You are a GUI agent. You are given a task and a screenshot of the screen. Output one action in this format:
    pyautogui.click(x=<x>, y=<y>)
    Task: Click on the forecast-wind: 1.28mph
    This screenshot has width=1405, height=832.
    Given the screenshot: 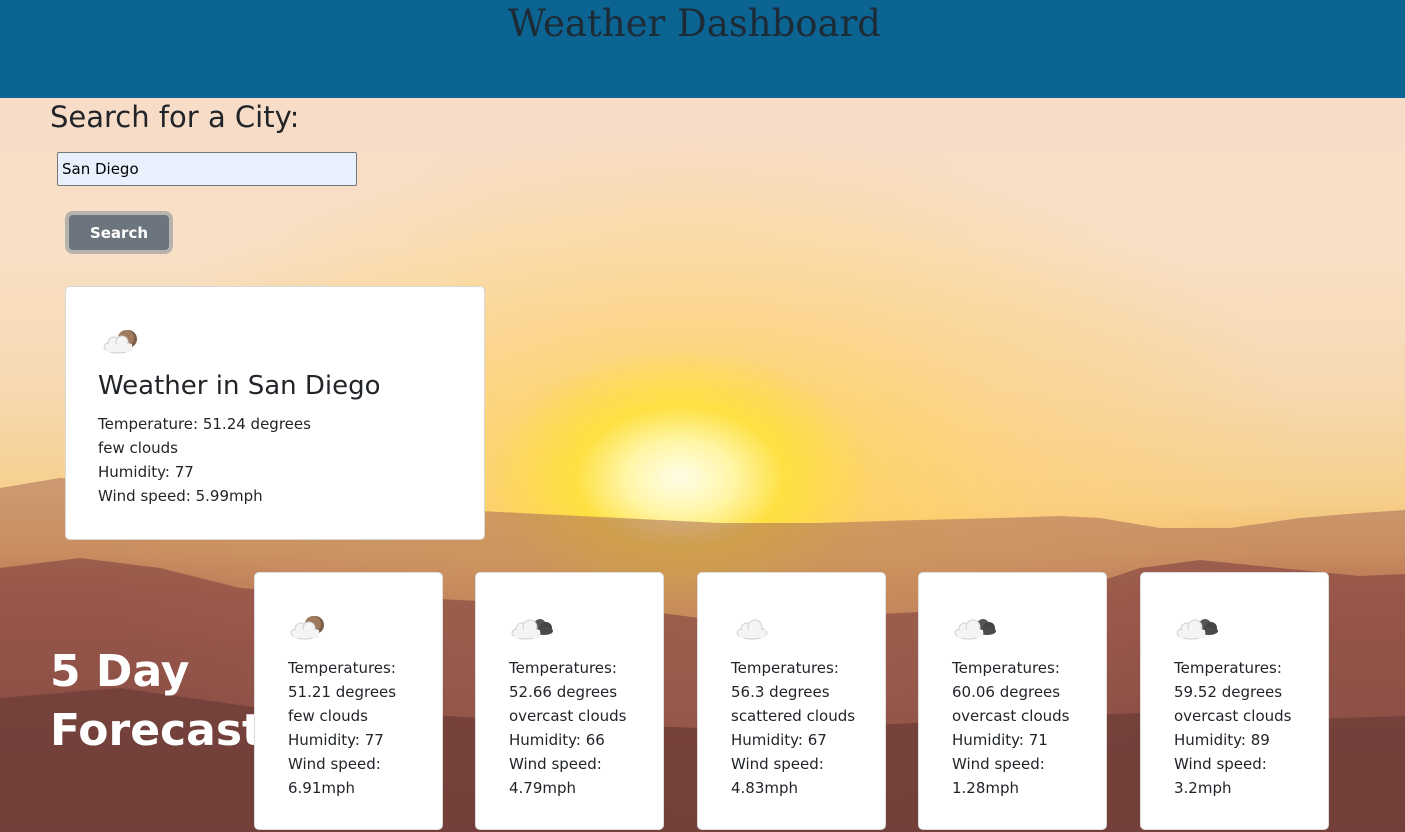 What is the action you would take?
    pyautogui.click(x=986, y=788)
    